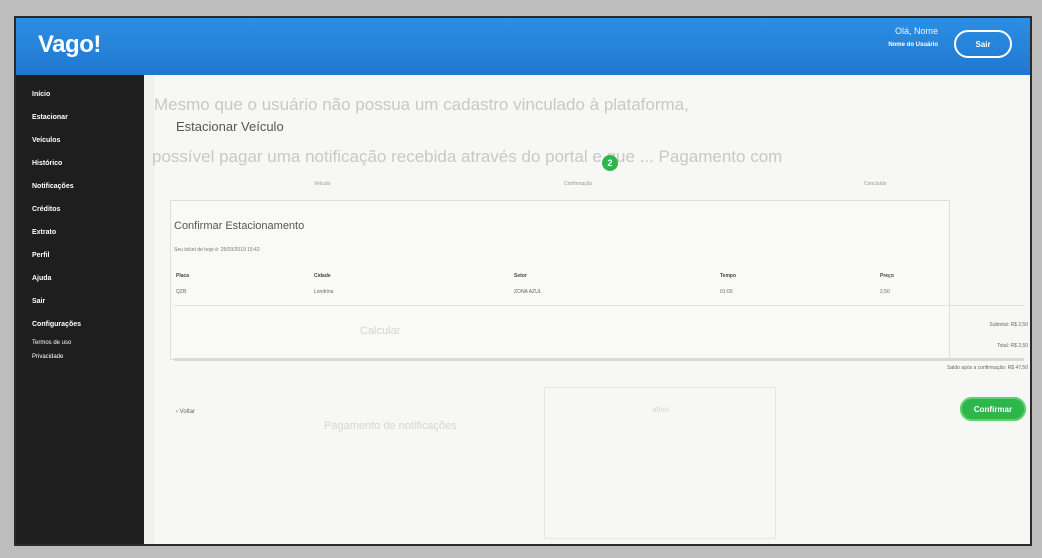  I want to click on divider, so click(599, 305).